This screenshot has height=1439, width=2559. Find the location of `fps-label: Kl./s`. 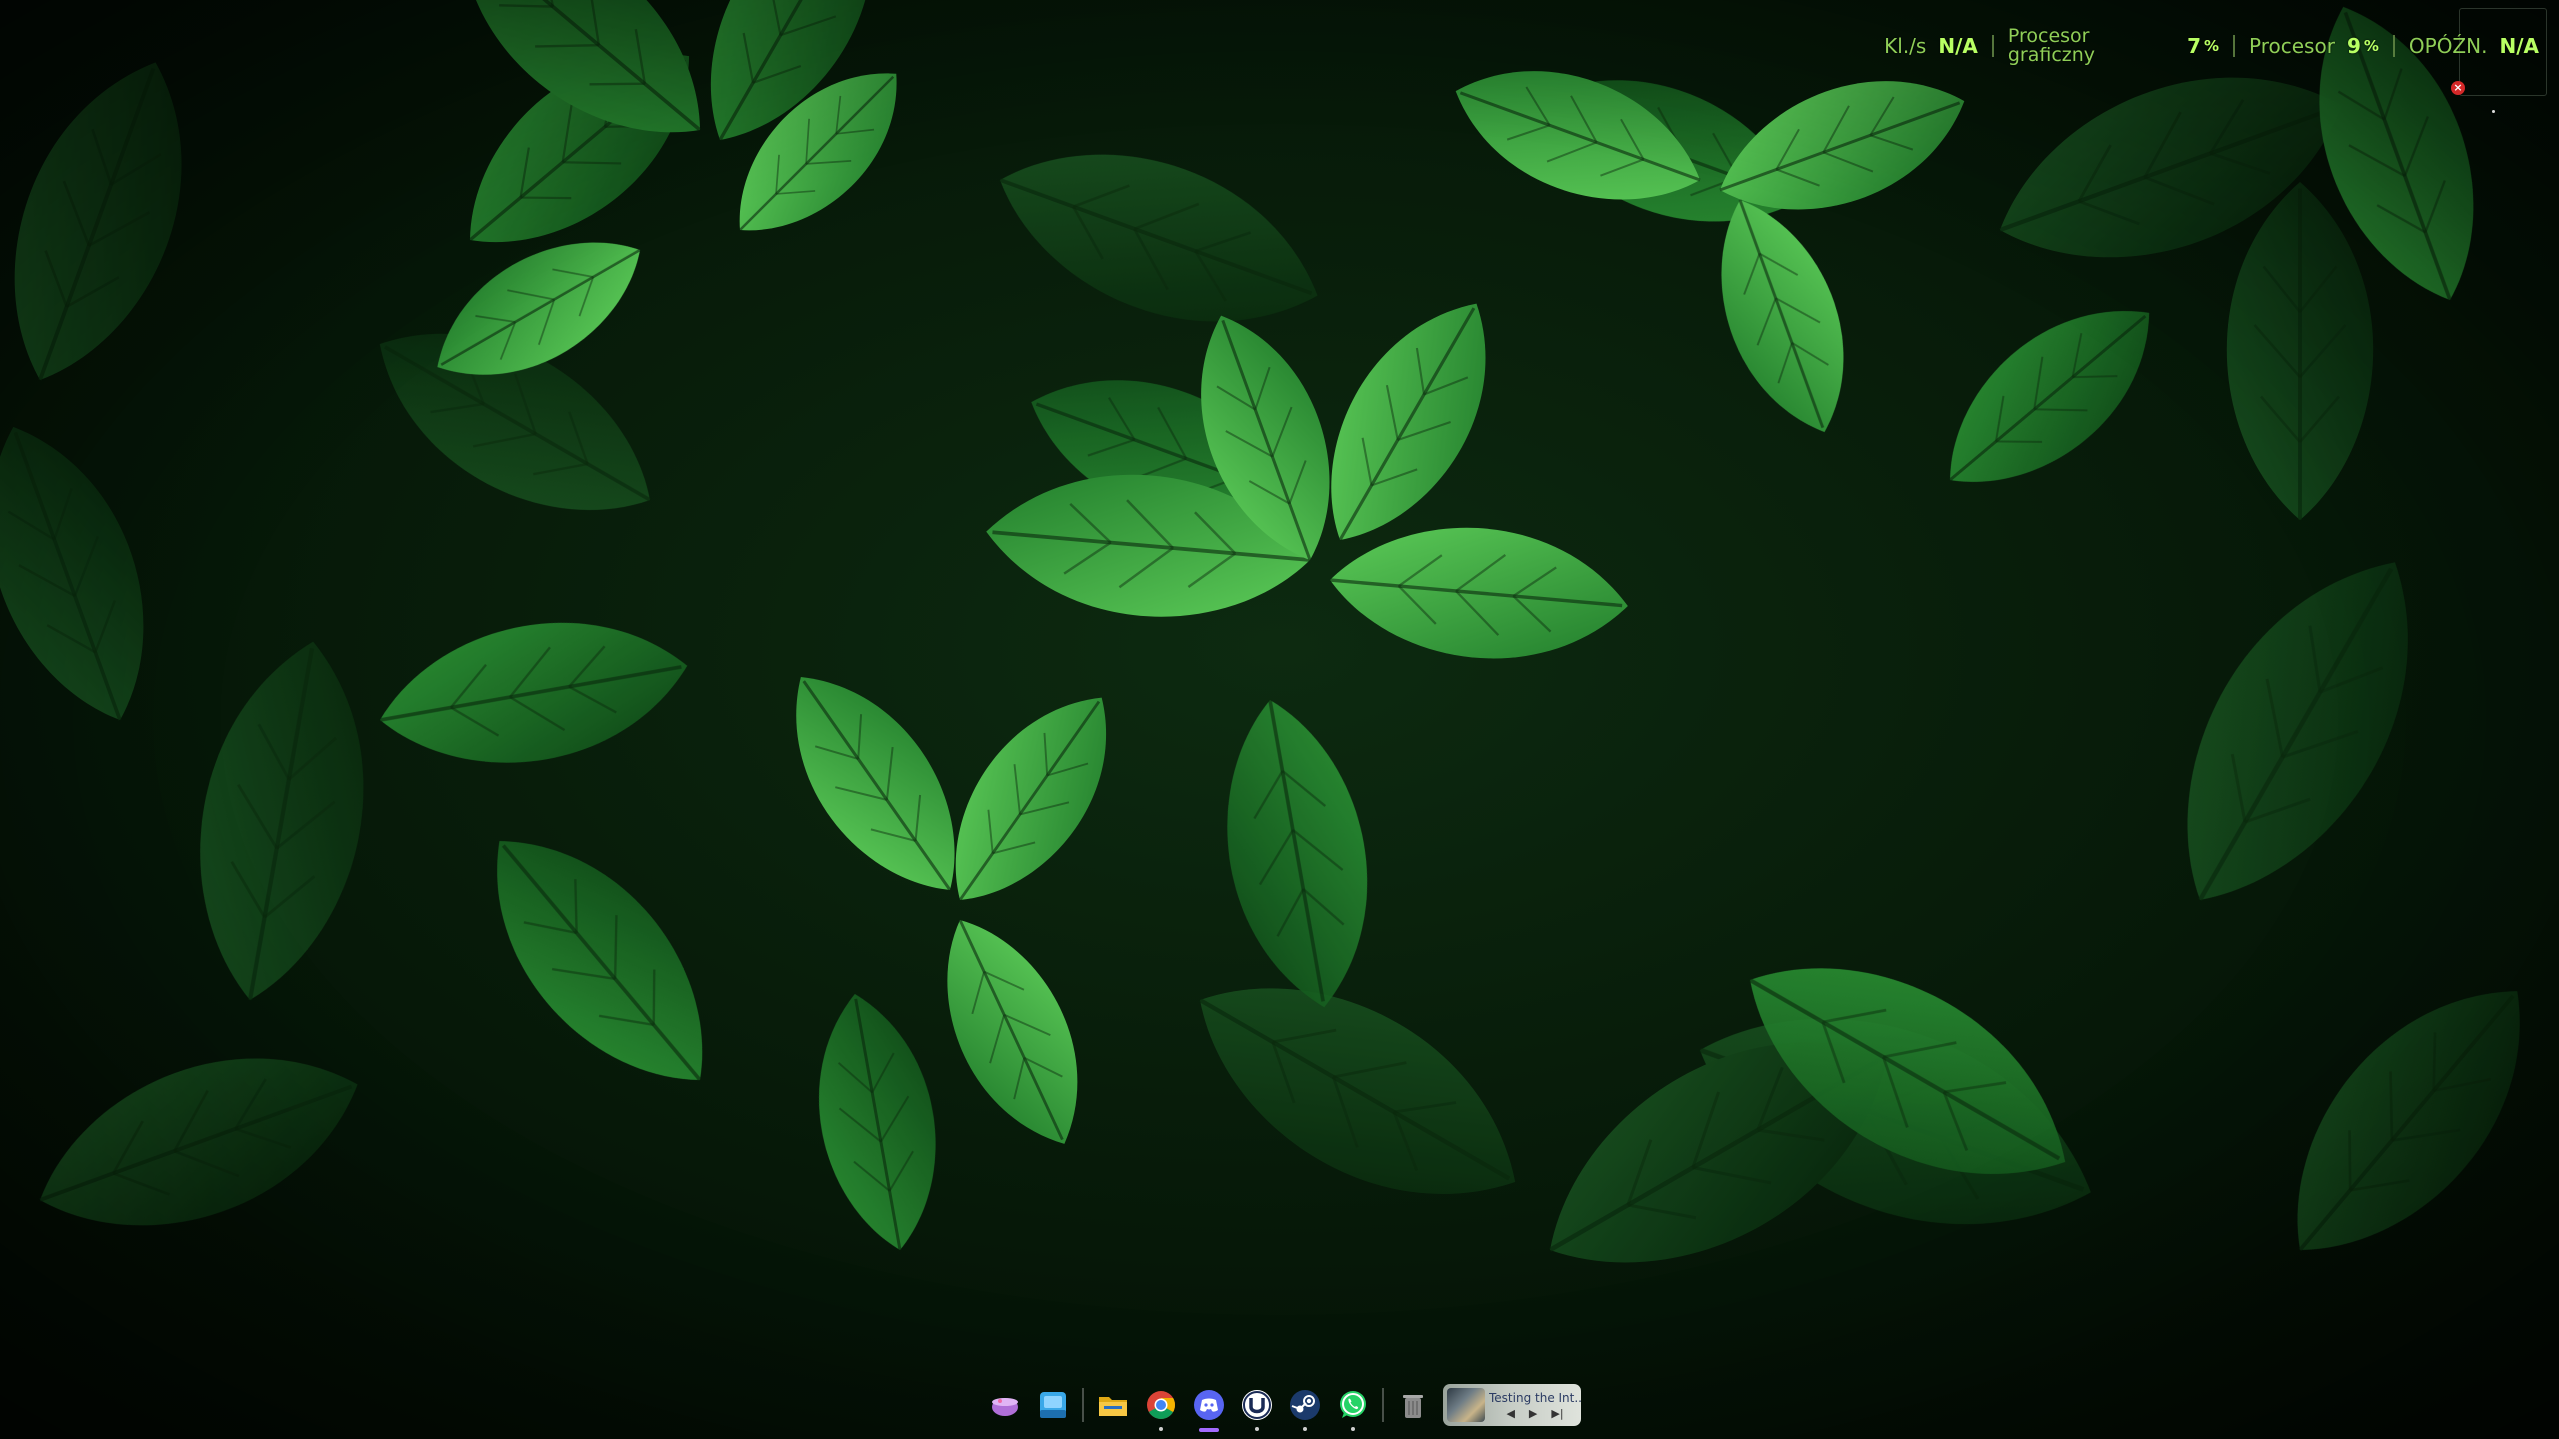

fps-label: Kl./s is located at coordinates (1905, 46).